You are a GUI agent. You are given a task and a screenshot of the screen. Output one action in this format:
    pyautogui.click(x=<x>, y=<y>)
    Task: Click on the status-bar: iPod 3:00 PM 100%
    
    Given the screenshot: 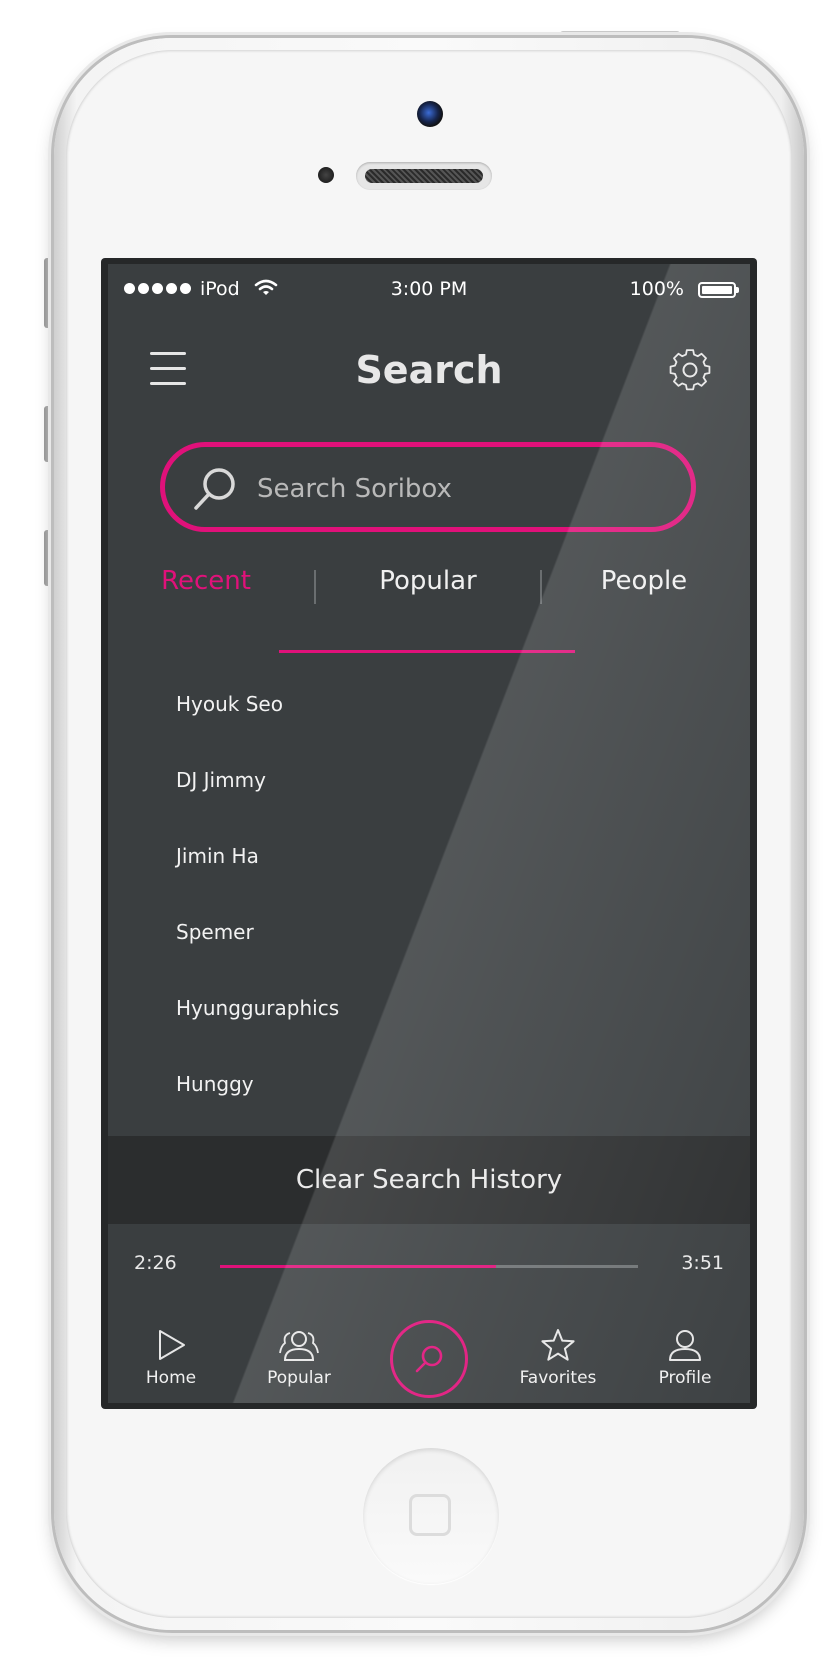 What is the action you would take?
    pyautogui.click(x=429, y=290)
    